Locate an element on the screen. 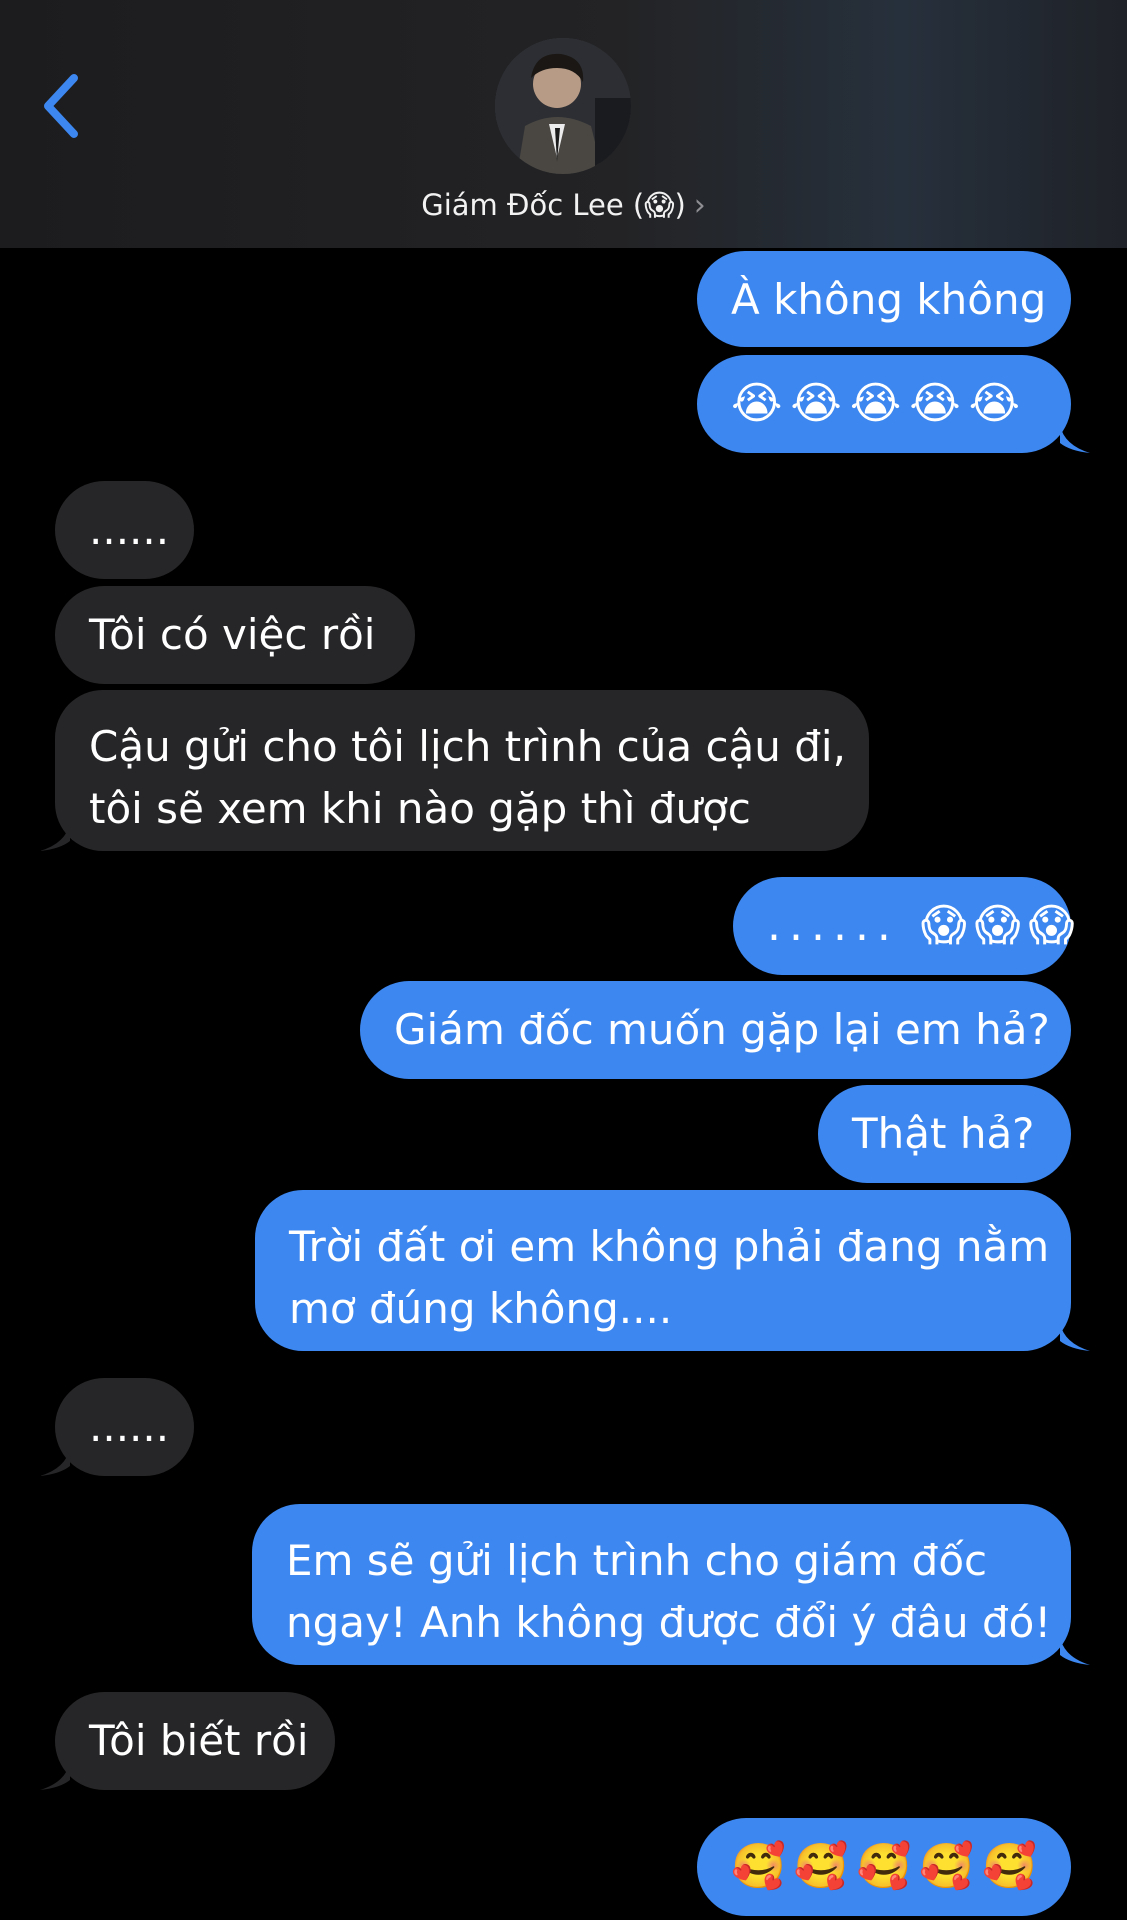 This screenshot has height=1920, width=1127. message-bubble-sent: Thật hả? is located at coordinates (944, 1134).